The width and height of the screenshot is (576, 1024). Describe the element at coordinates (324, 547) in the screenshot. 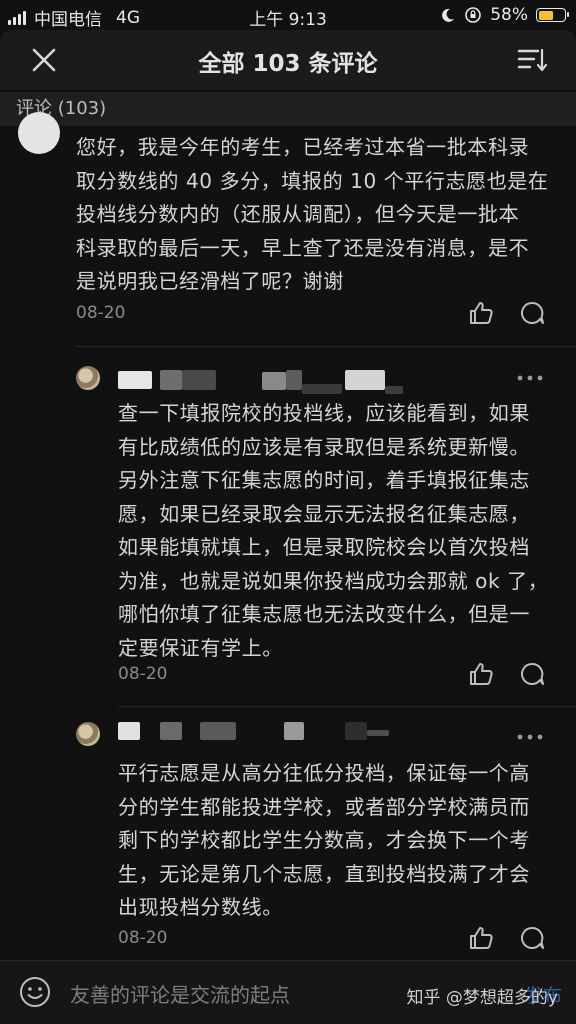

I see `comment-line: 如果能填就填上，但是录取院校会以首次投档` at that location.